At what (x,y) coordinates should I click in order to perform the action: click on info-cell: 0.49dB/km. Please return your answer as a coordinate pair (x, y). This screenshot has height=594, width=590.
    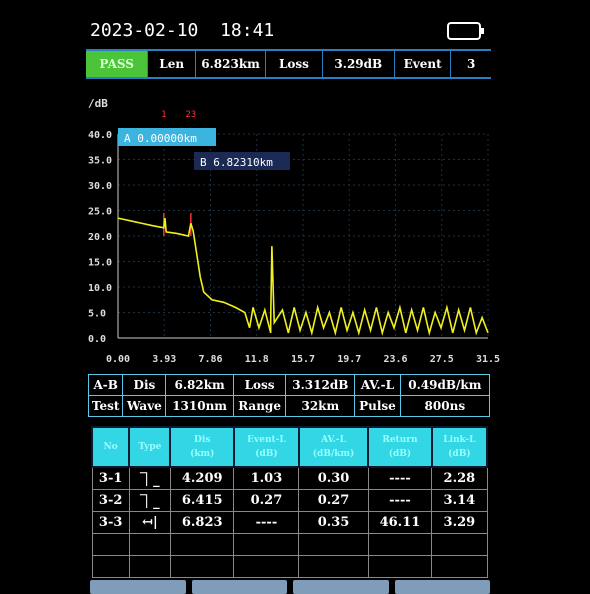
    Looking at the image, I should click on (445, 385).